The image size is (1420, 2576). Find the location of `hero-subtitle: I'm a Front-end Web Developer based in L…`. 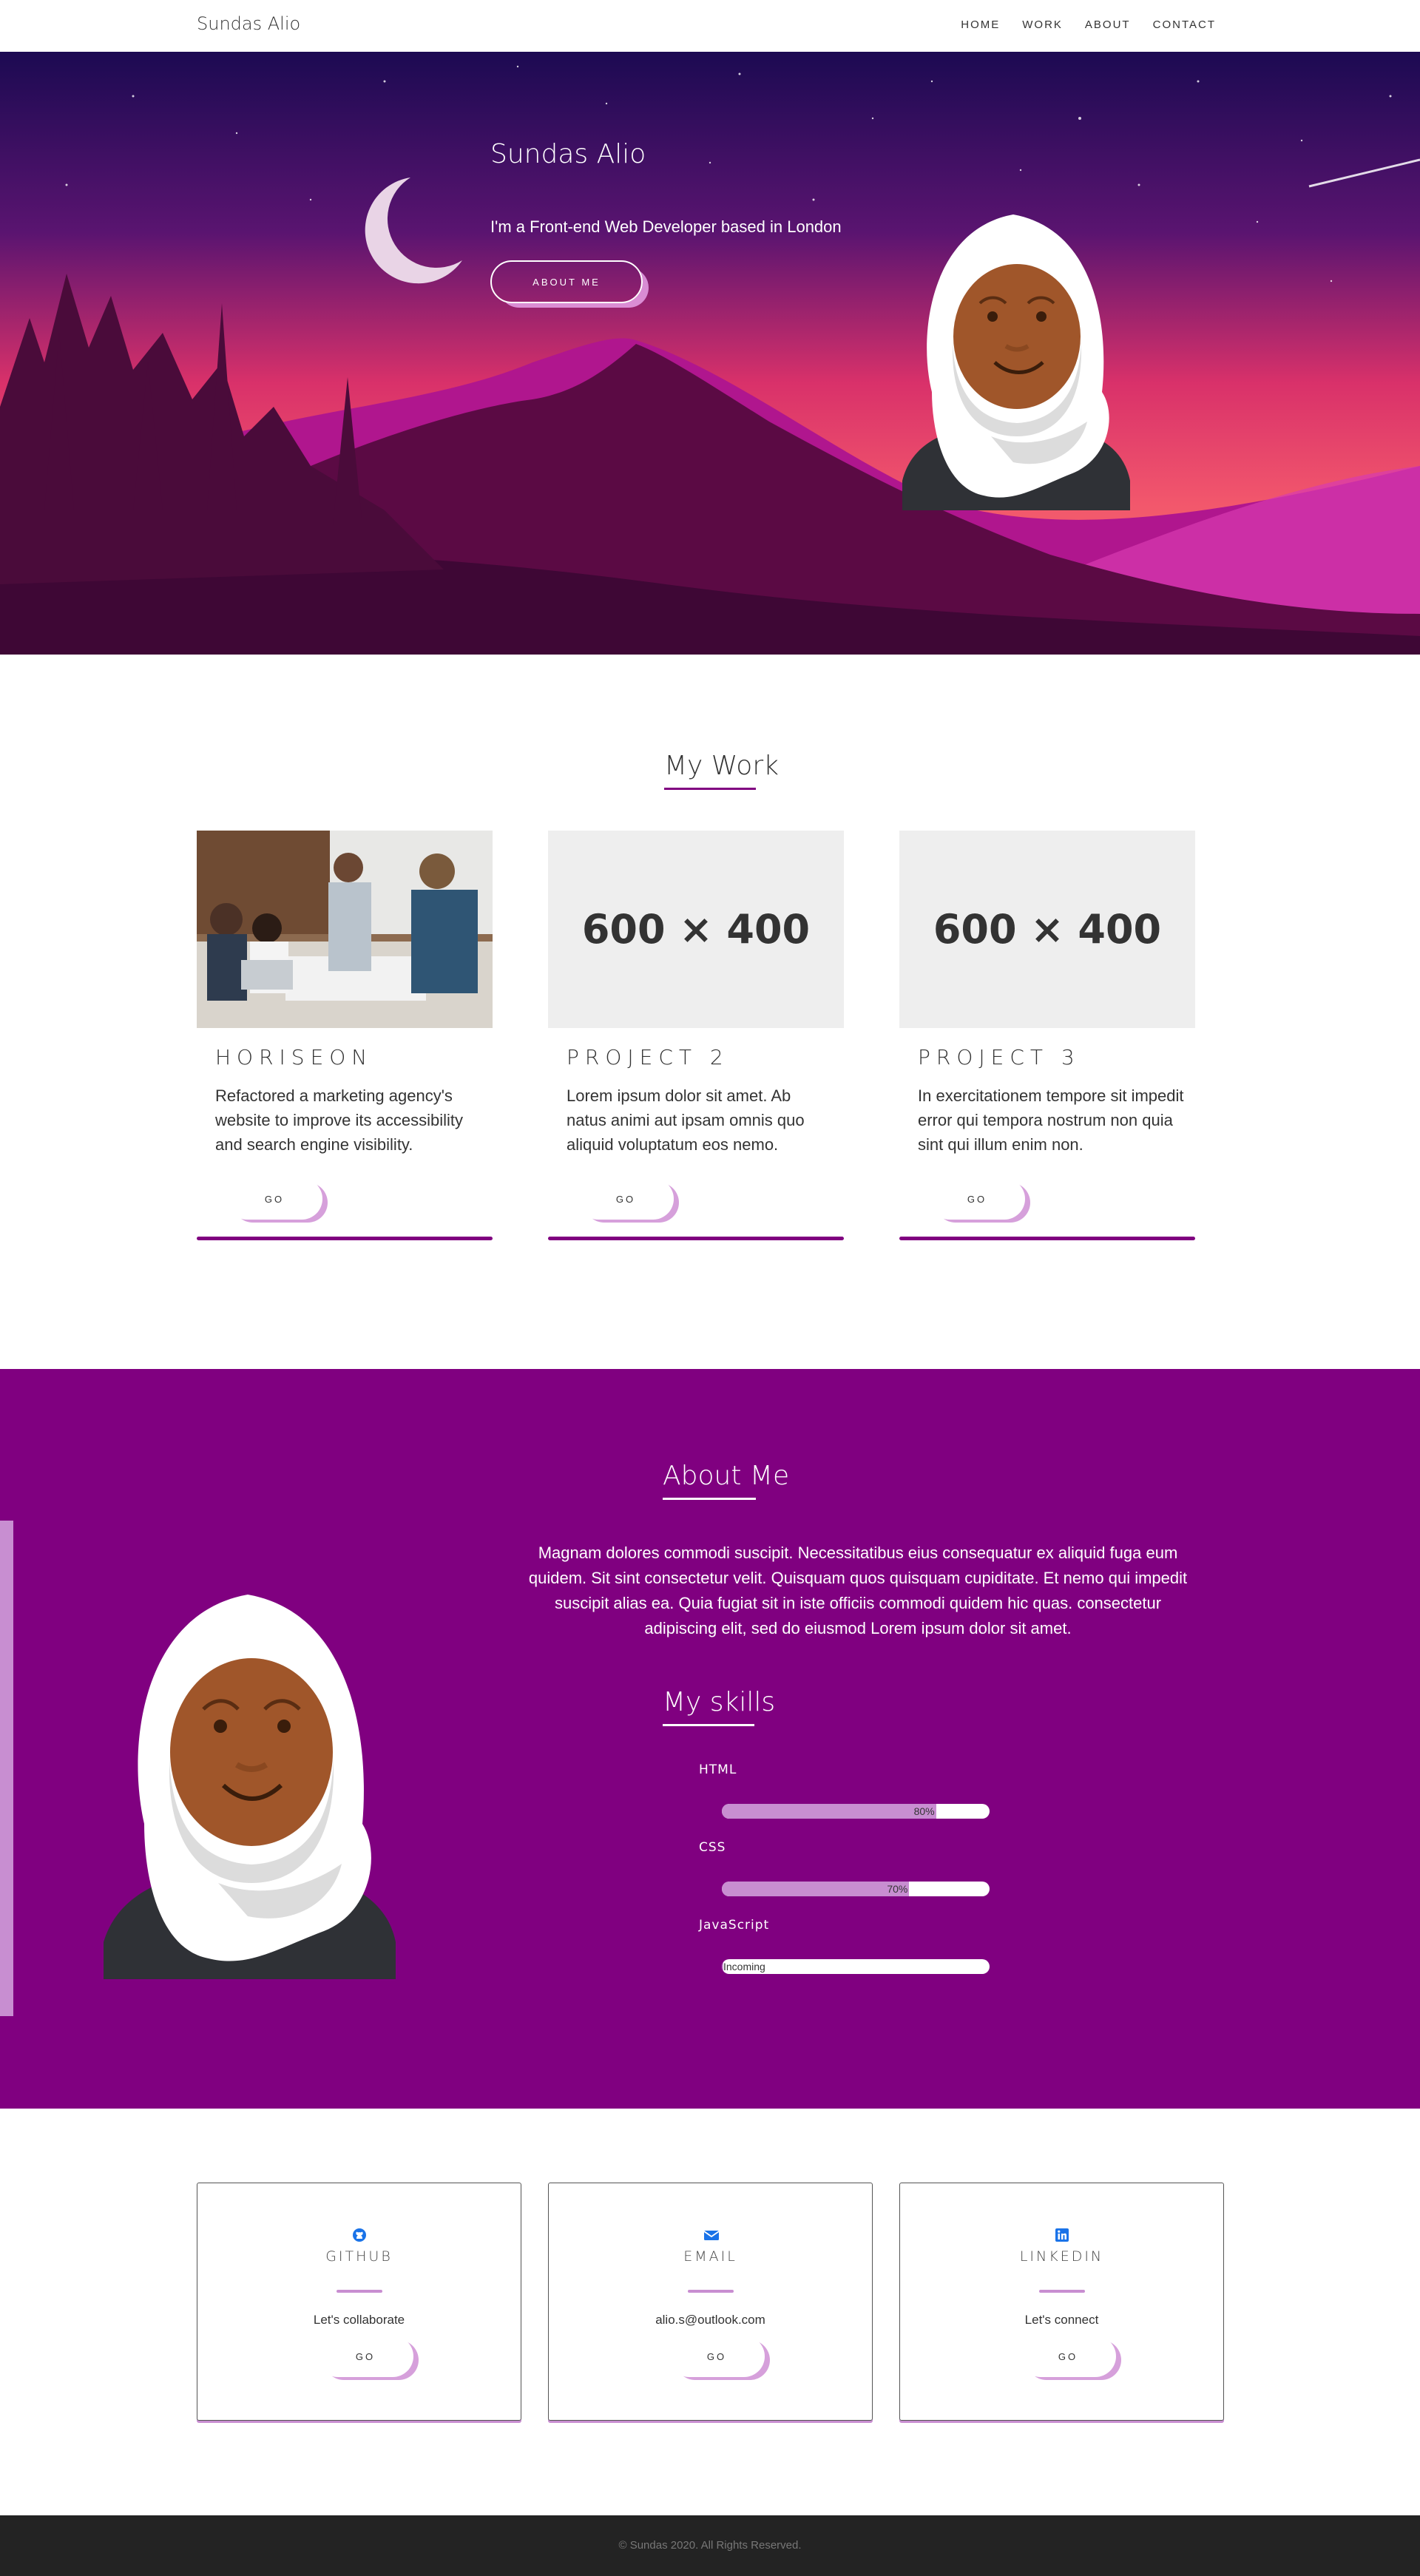

hero-subtitle: I'm a Front-end Web Developer based in L… is located at coordinates (666, 226).